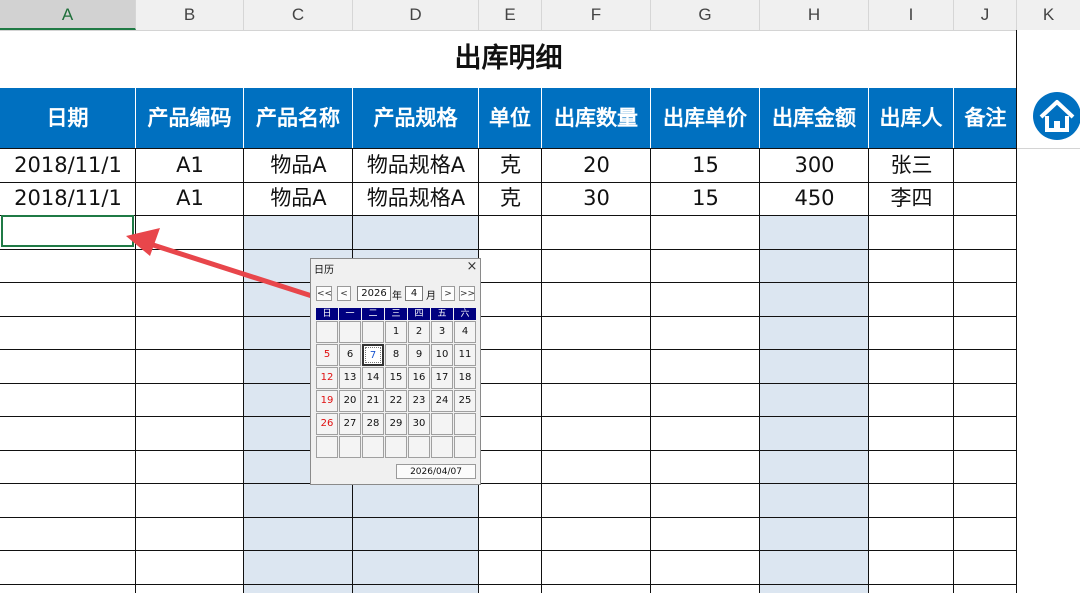 The width and height of the screenshot is (1080, 593). Describe the element at coordinates (419, 424) in the screenshot. I see `calendar-day: 30` at that location.